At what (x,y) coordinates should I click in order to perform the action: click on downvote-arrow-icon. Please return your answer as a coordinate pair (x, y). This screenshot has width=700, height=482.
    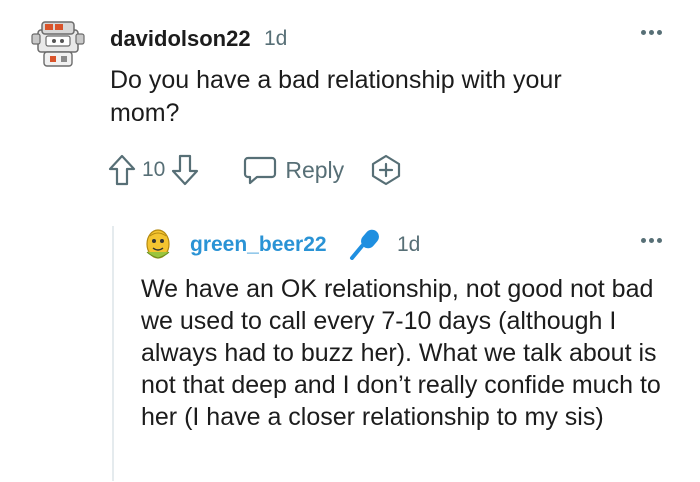
    Looking at the image, I should click on (185, 170).